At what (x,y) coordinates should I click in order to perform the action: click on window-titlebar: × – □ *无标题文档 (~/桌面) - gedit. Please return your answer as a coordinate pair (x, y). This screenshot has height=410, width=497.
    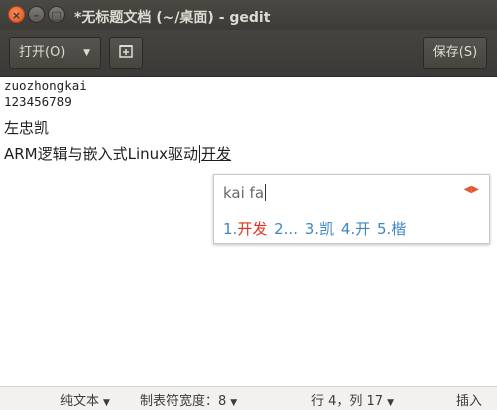
    Looking at the image, I should click on (248, 15).